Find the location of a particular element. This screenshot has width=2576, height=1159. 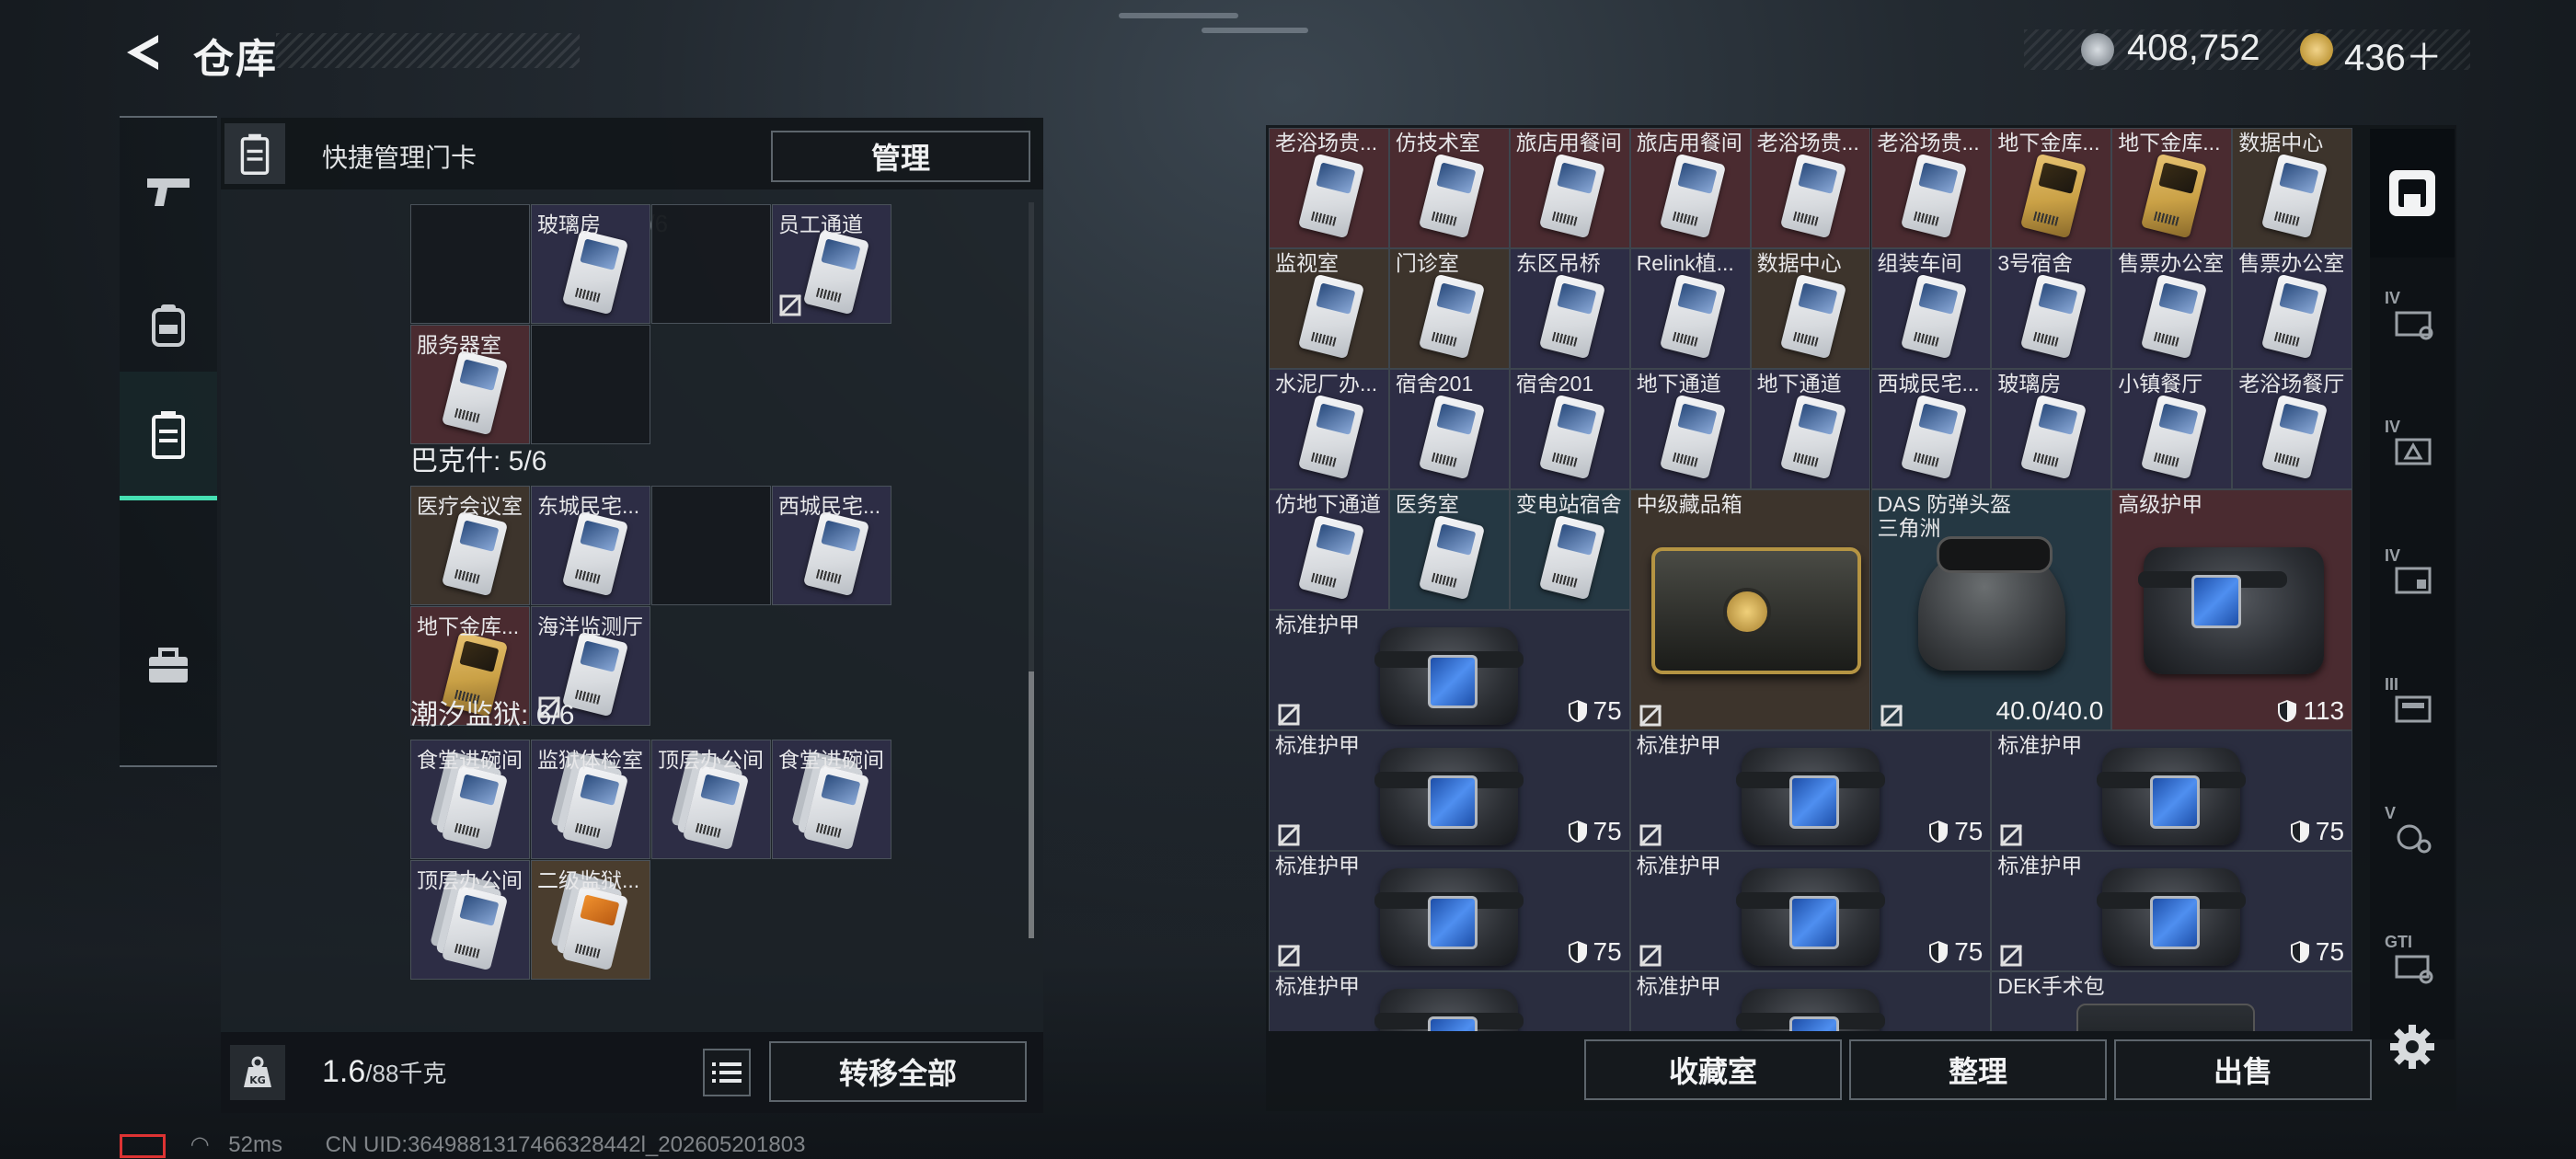

keycard-slot: 仿地下通道 is located at coordinates (1329, 549).